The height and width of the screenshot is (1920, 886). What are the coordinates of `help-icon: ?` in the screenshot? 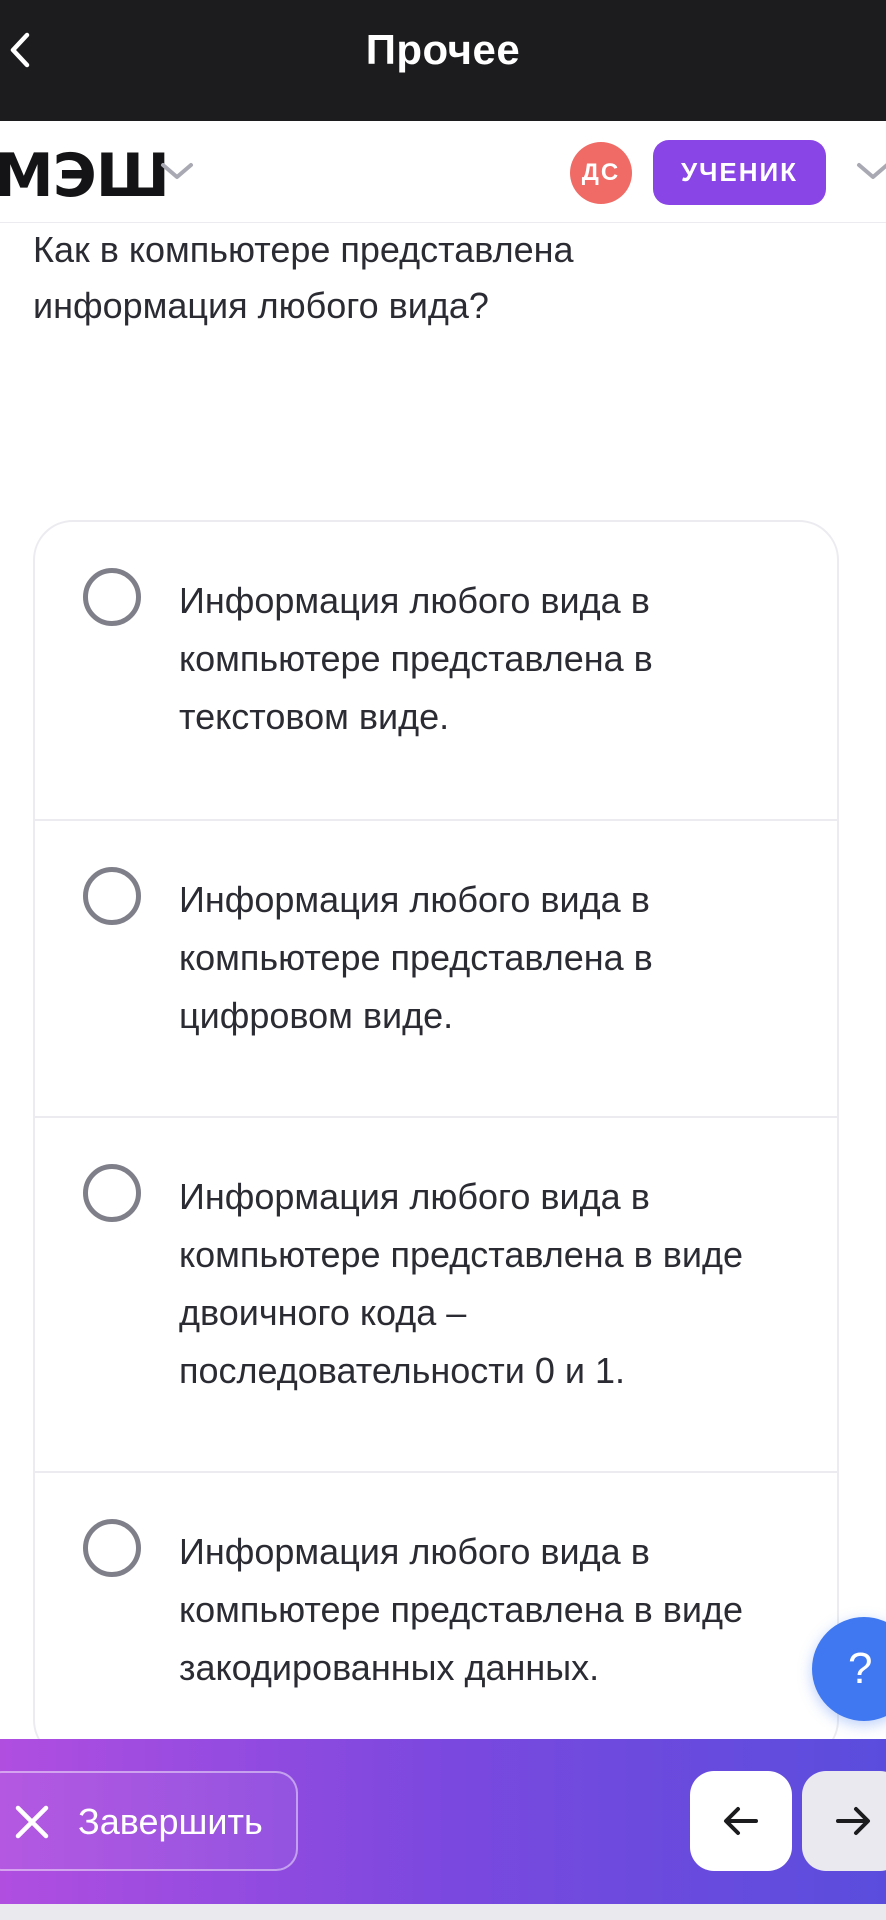 It's located at (860, 1668).